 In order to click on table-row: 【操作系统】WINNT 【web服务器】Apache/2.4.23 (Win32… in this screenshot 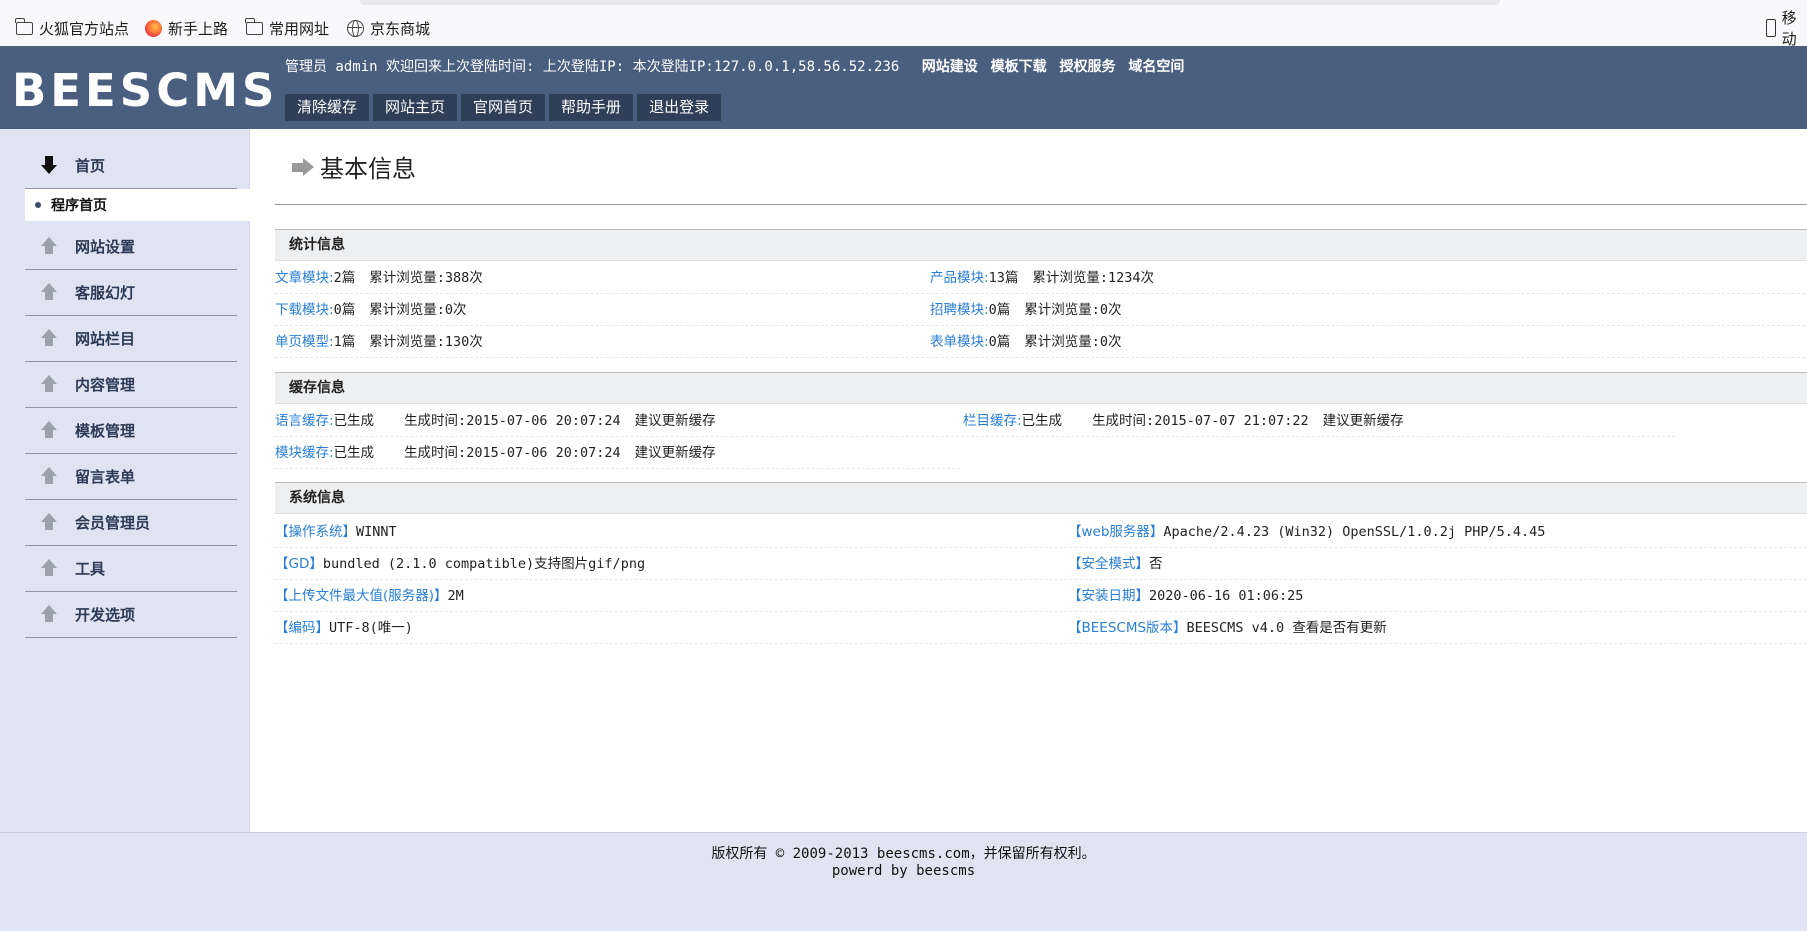, I will do `click(1041, 532)`.